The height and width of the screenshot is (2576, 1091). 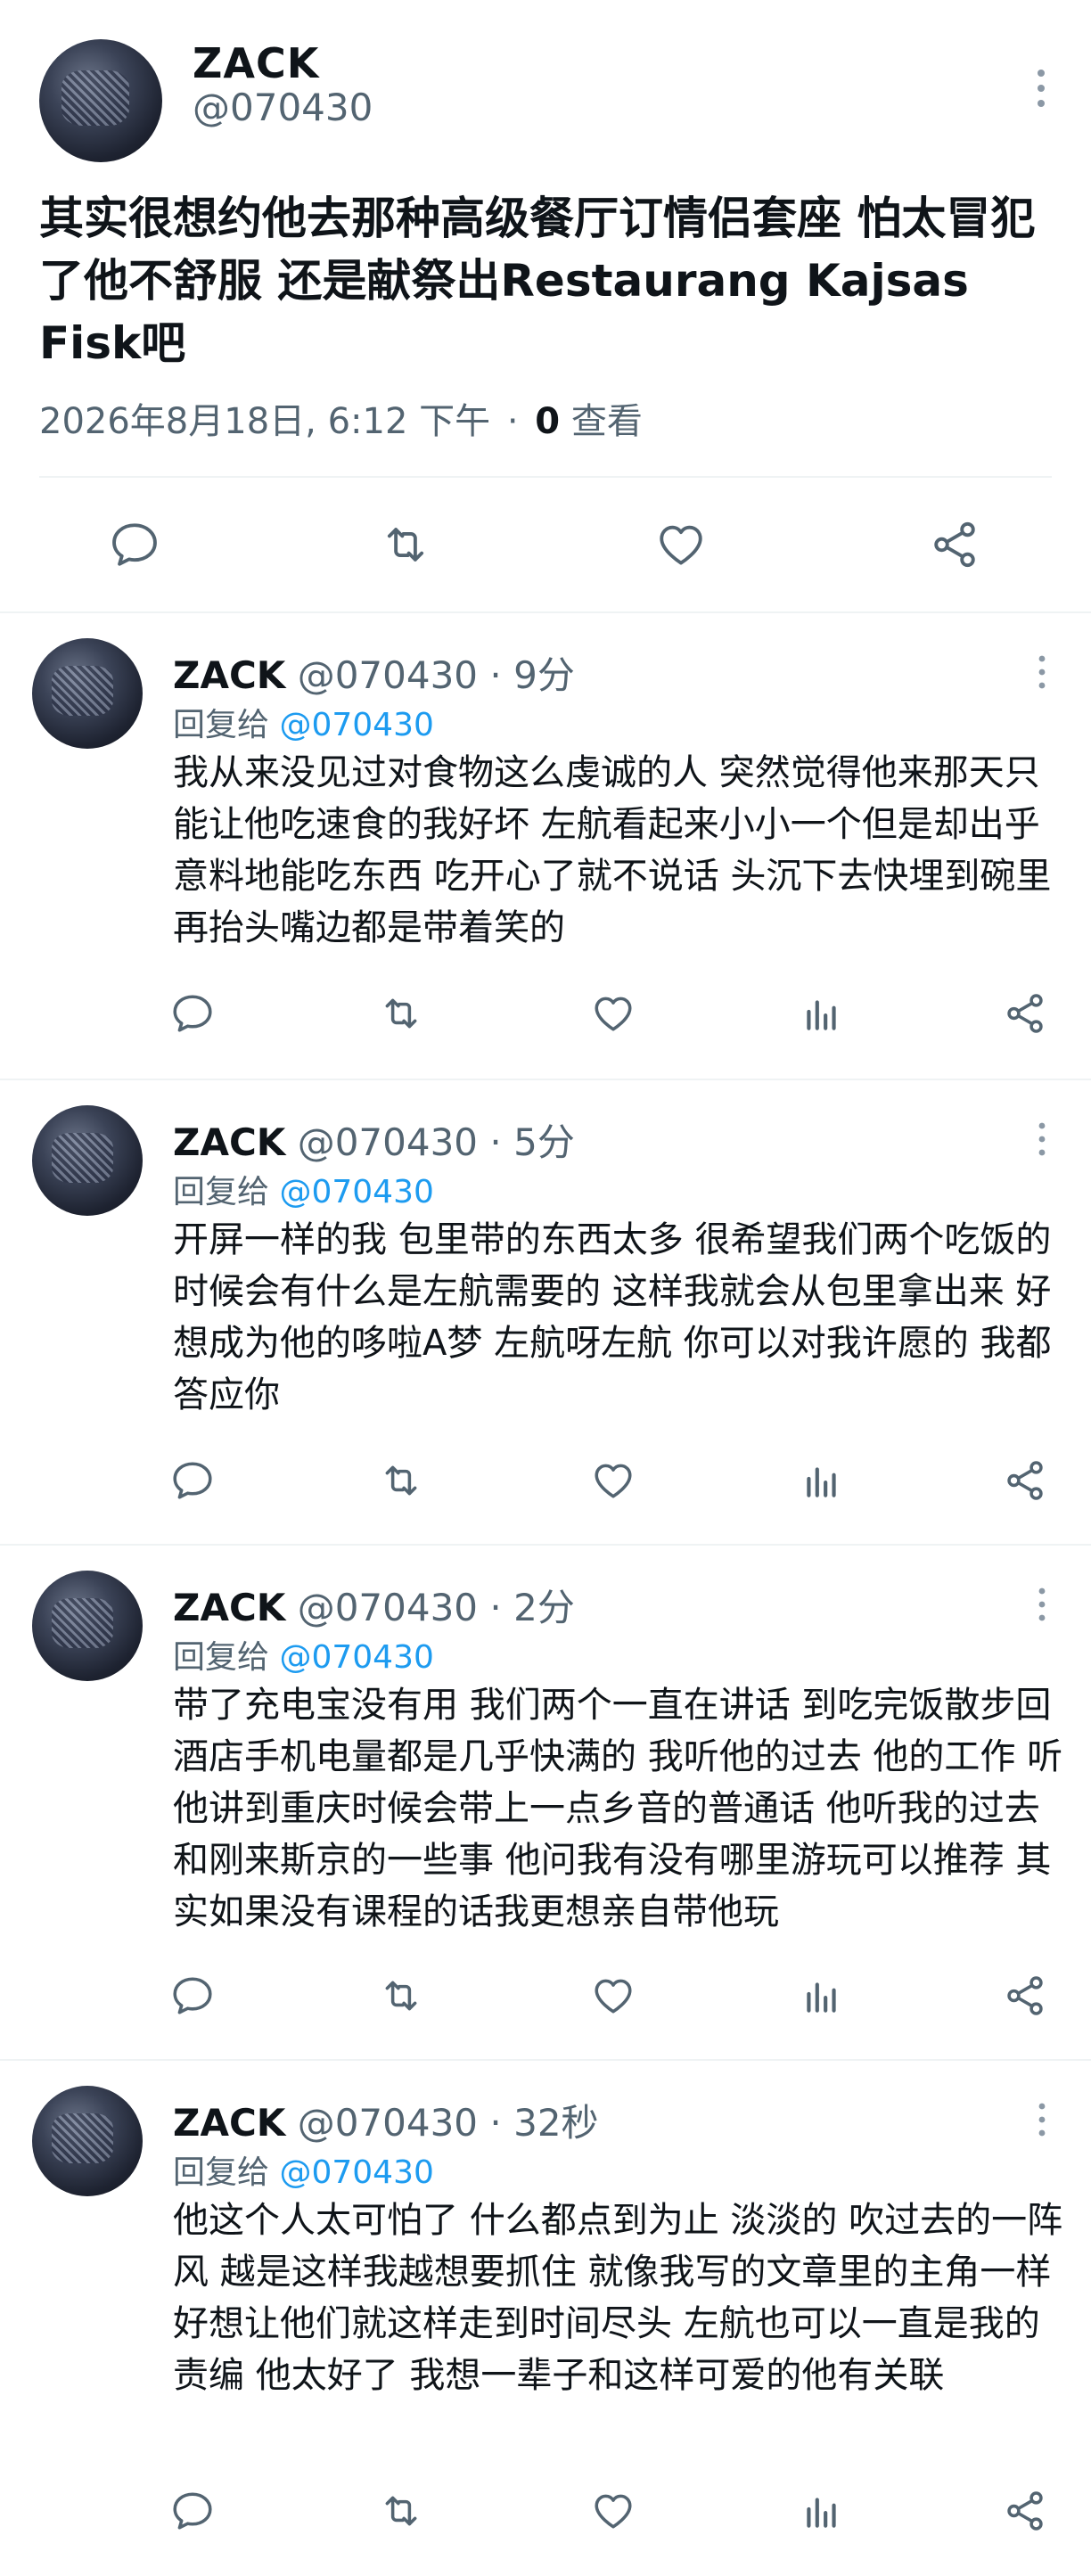 I want to click on views-label: 查看, so click(x=606, y=422).